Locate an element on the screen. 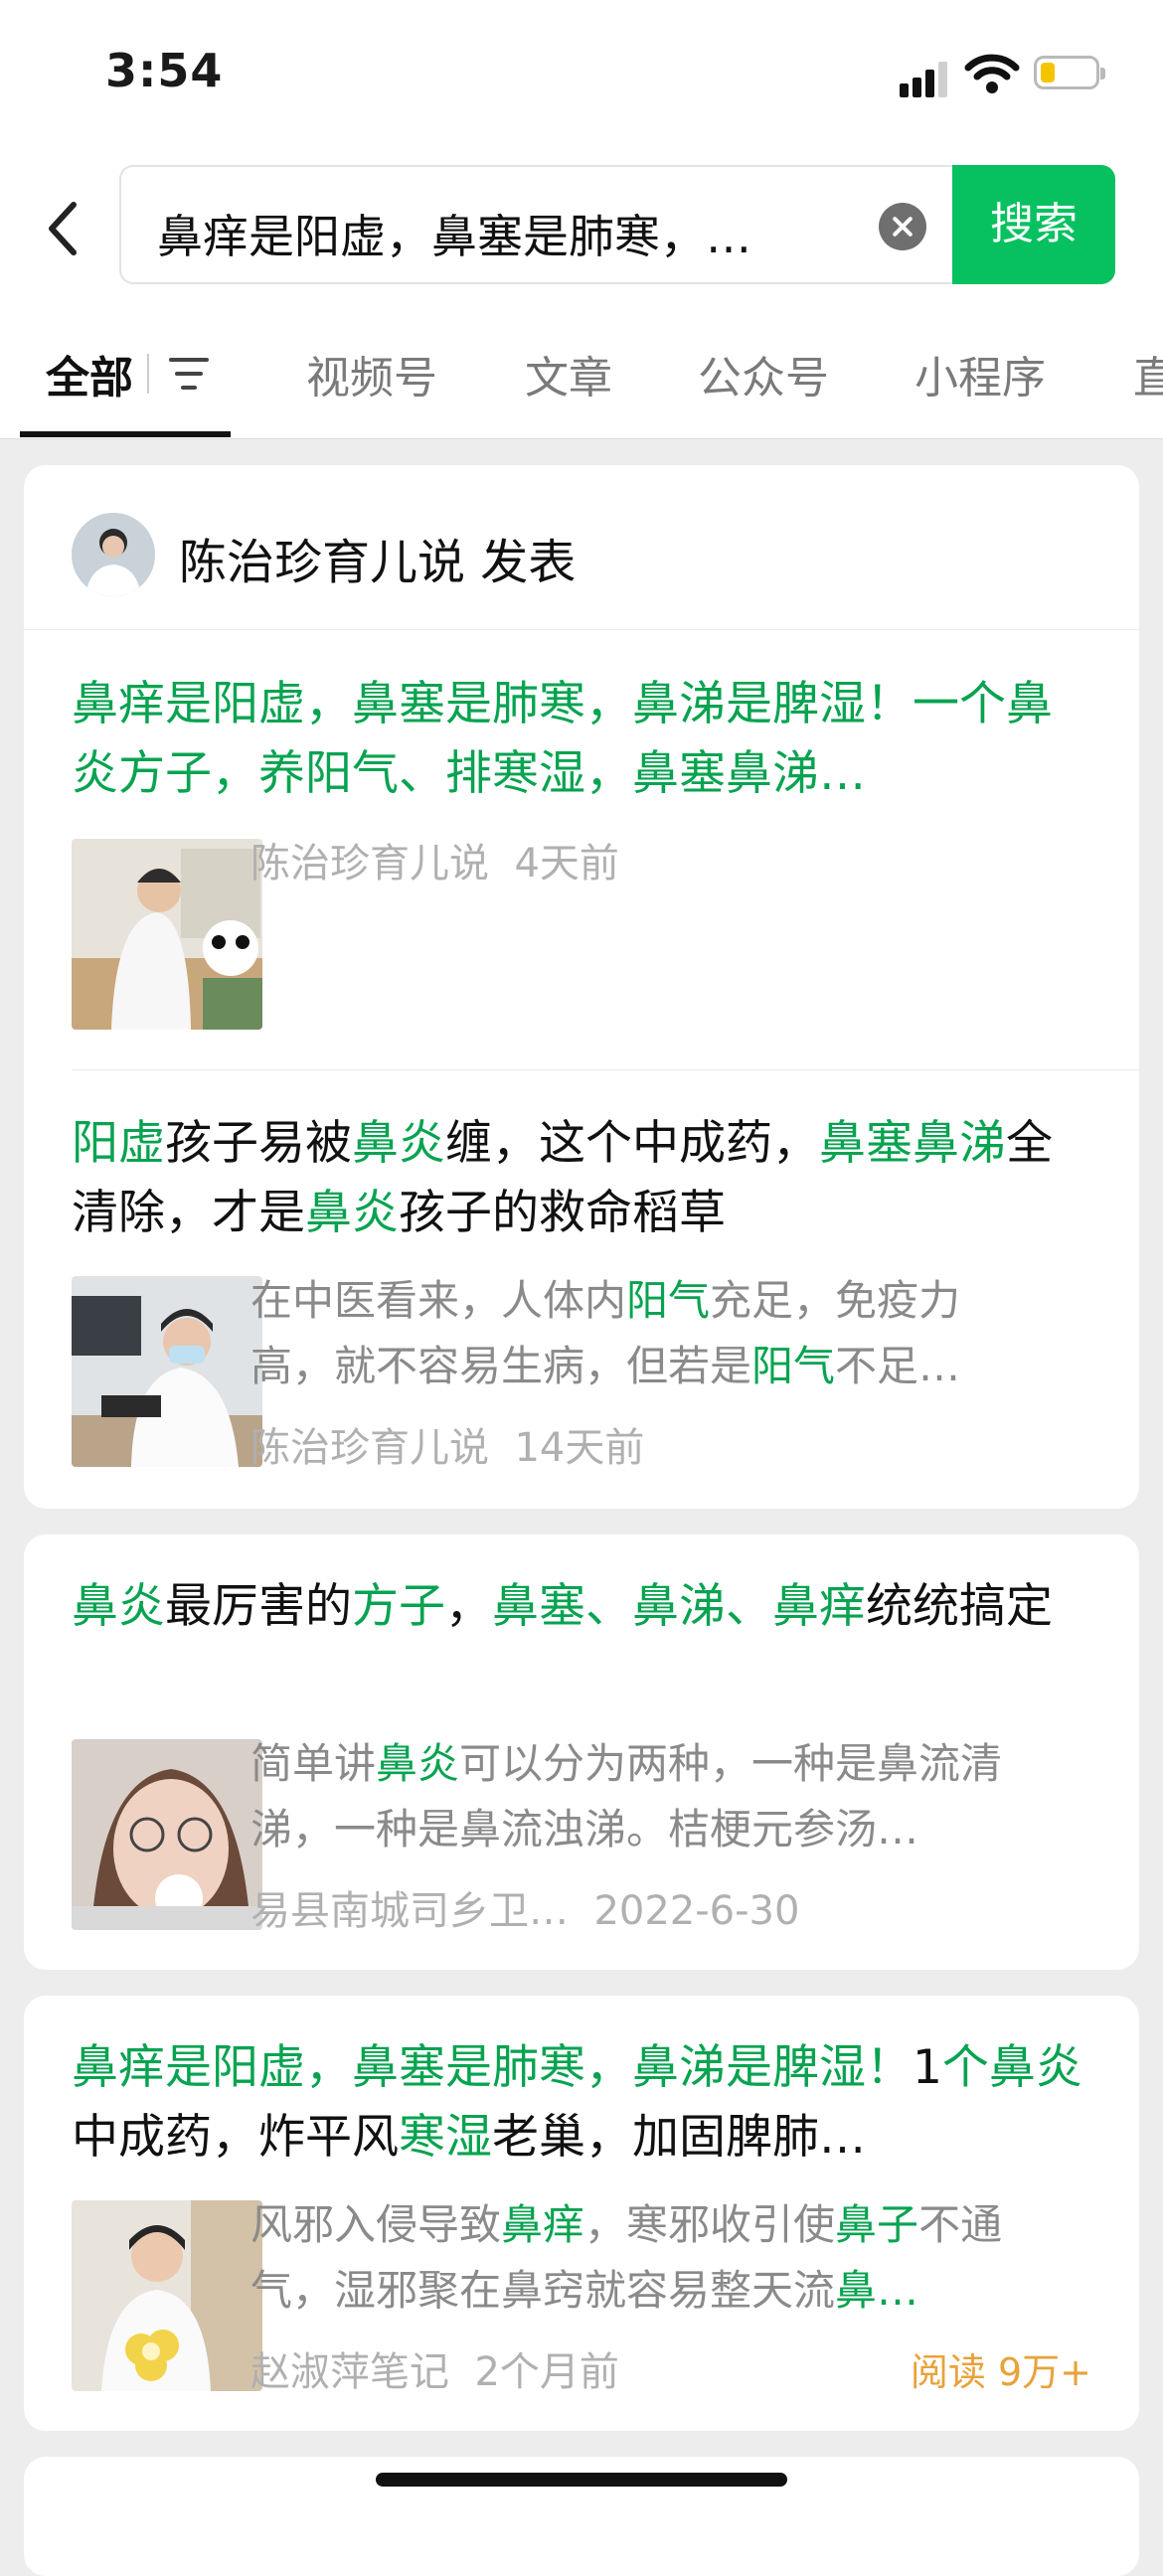 This screenshot has width=1163, height=2576. author-row: 陈治珍育儿说 发表 is located at coordinates (581, 547).